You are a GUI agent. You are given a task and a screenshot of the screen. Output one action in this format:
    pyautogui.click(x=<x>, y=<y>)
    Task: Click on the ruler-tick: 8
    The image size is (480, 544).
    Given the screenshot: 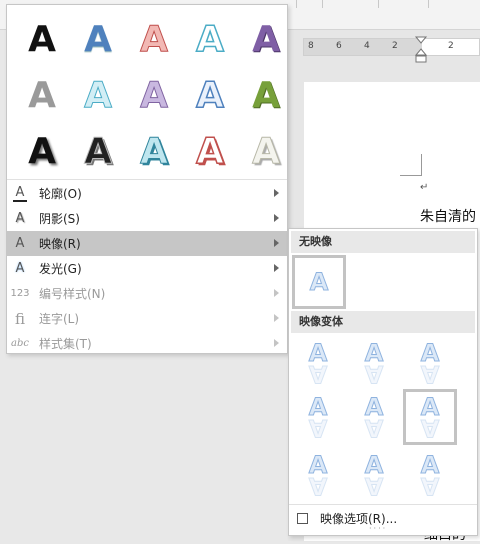 What is the action you would take?
    pyautogui.click(x=311, y=46)
    